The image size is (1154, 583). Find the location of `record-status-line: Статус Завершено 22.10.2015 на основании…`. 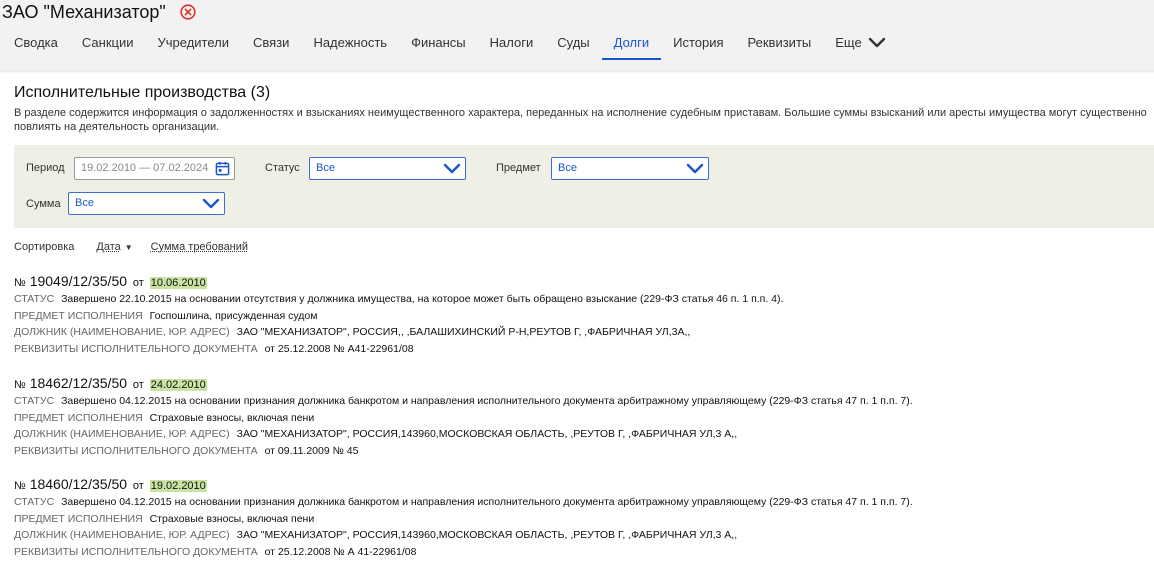

record-status-line: Статус Завершено 22.10.2015 на основании… is located at coordinates (579, 299).